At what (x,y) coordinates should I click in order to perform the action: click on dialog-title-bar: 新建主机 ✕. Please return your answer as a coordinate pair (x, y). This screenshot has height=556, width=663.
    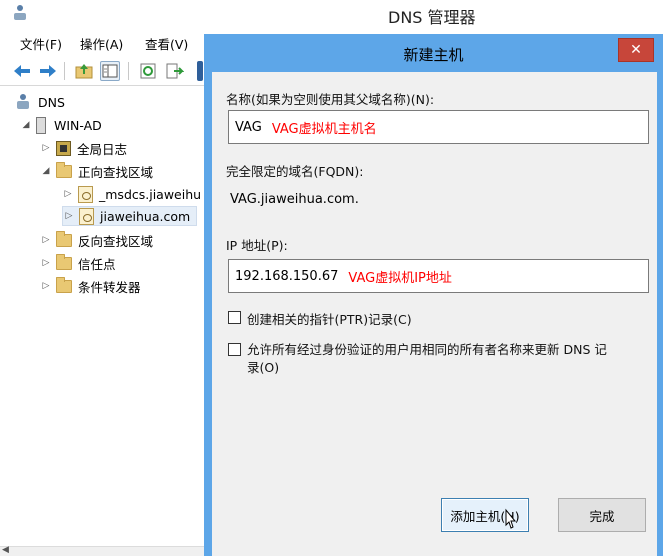
    Looking at the image, I should click on (433, 53).